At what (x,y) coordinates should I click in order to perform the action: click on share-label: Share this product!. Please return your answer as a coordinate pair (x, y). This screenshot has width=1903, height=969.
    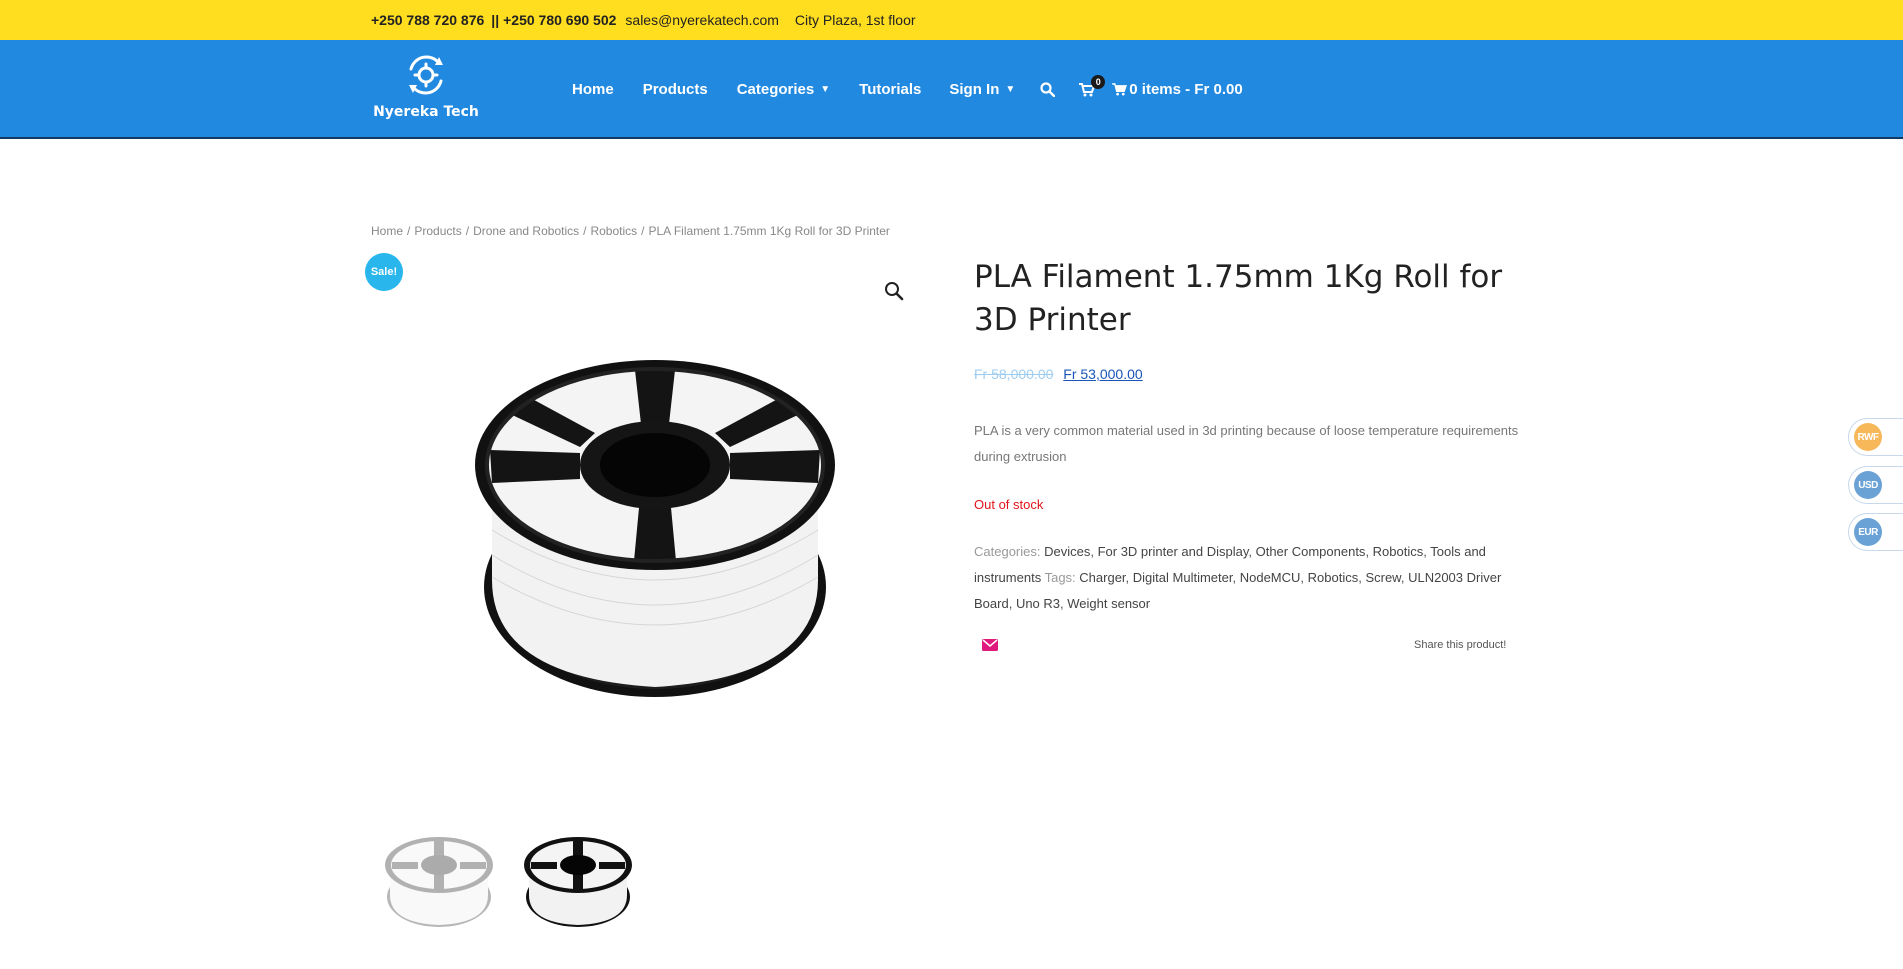
    Looking at the image, I should click on (1460, 645).